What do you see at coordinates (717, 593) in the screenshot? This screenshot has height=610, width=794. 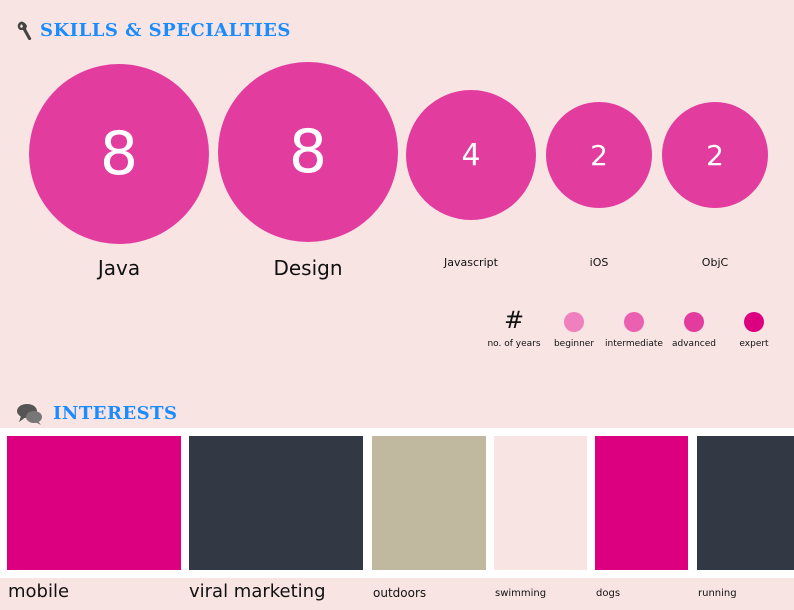 I see `interest-label-running: running` at bounding box center [717, 593].